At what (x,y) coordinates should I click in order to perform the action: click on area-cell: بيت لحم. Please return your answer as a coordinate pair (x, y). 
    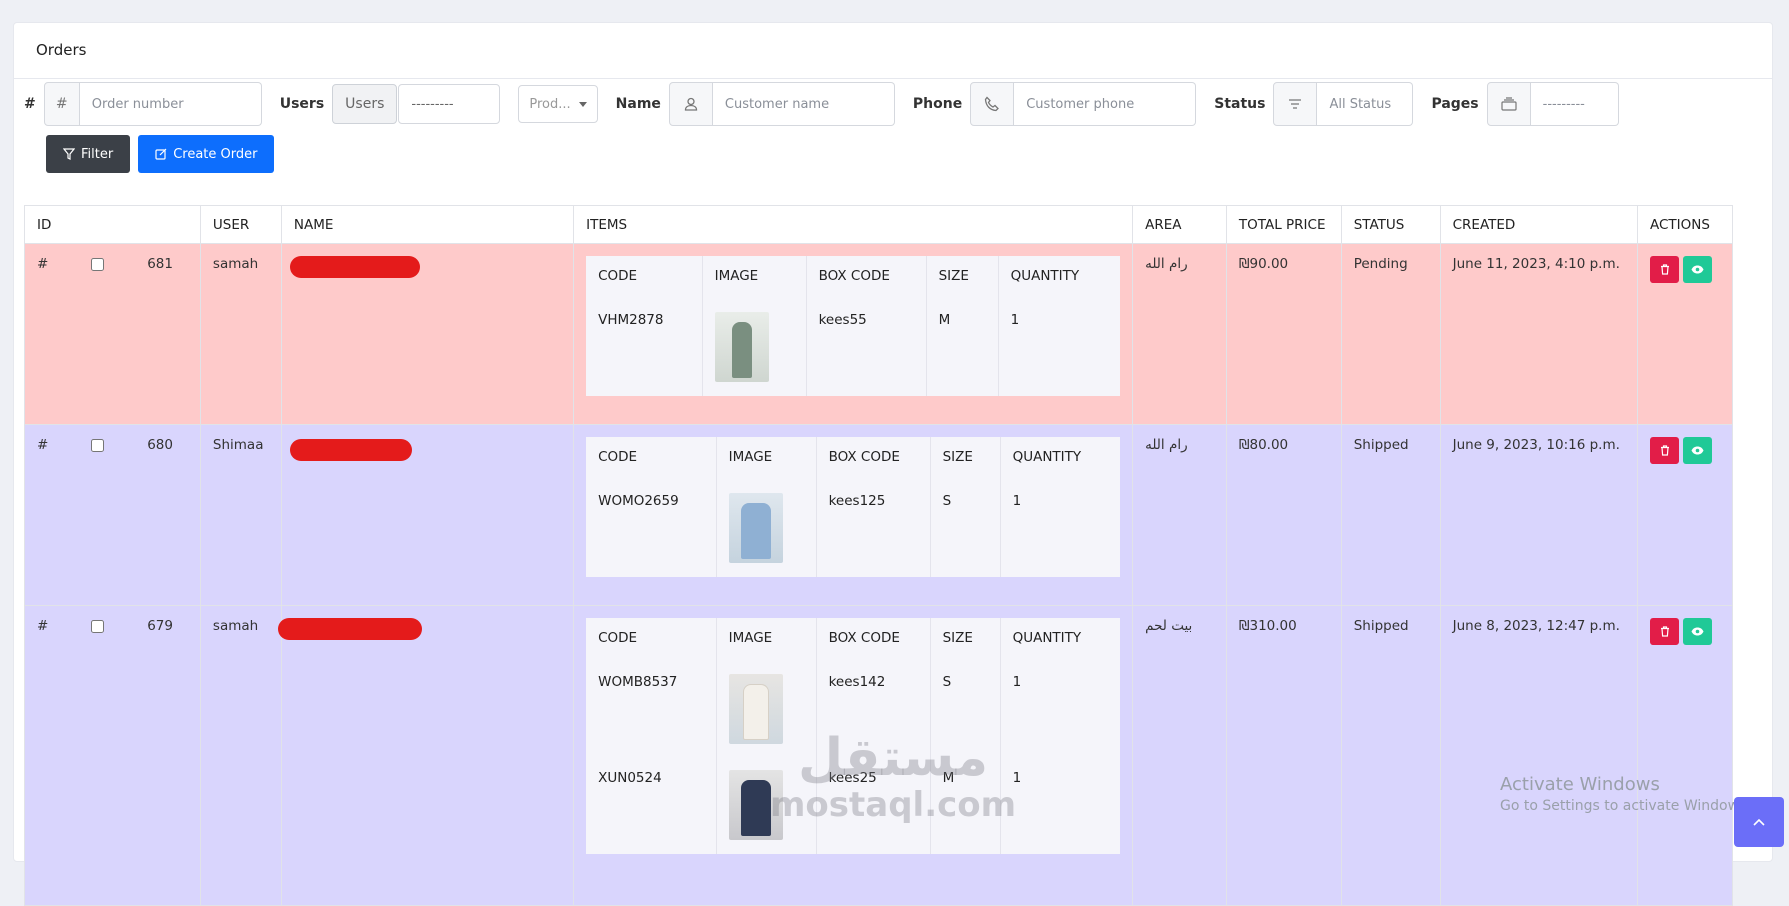
    Looking at the image, I should click on (1179, 755).